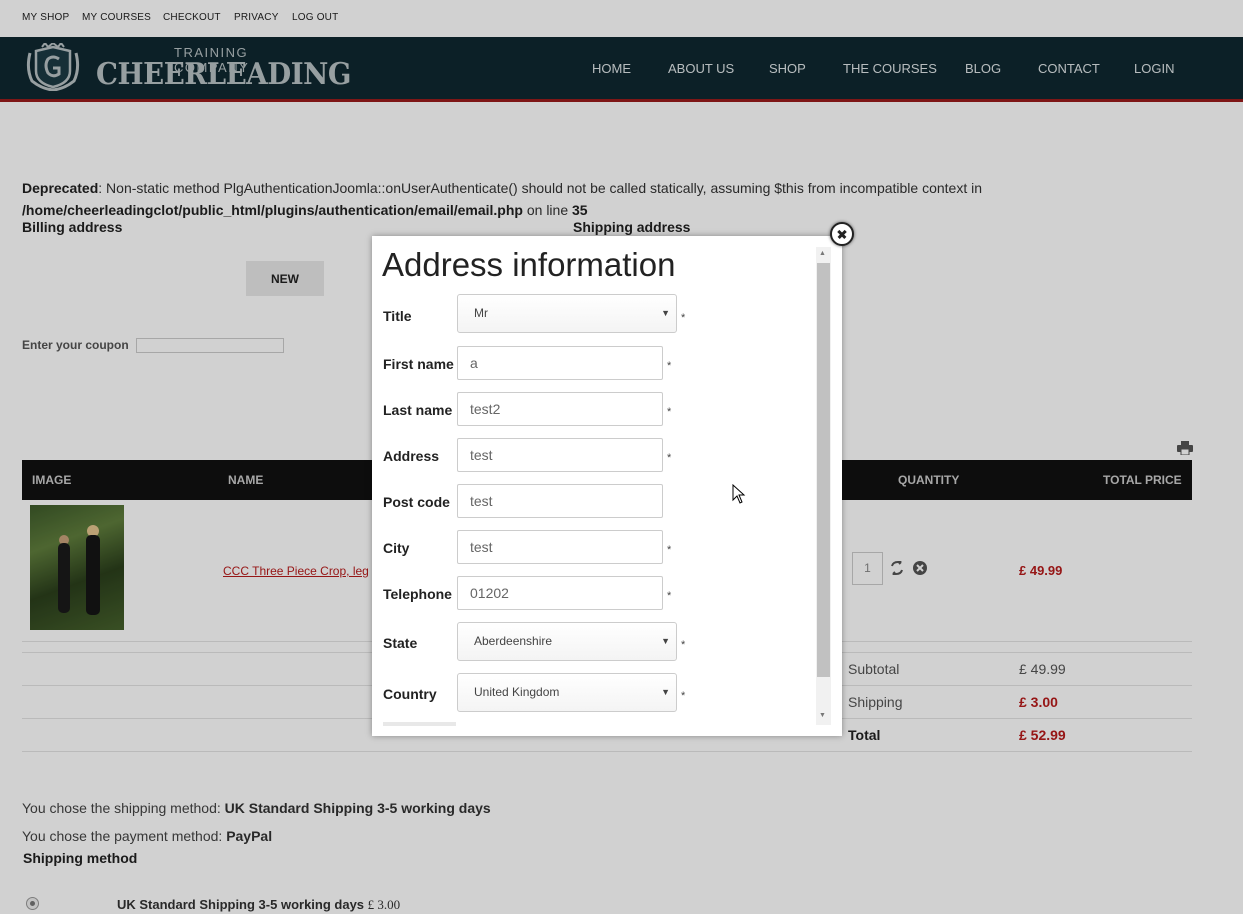 This screenshot has height=914, width=1243. Describe the element at coordinates (560, 409) in the screenshot. I see `last-name-input: test2` at that location.